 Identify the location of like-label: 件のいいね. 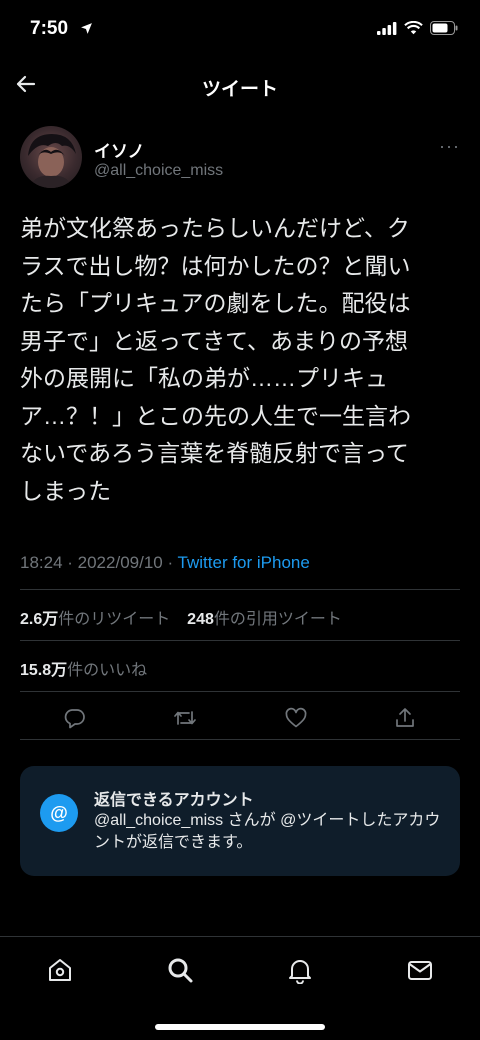
(107, 670).